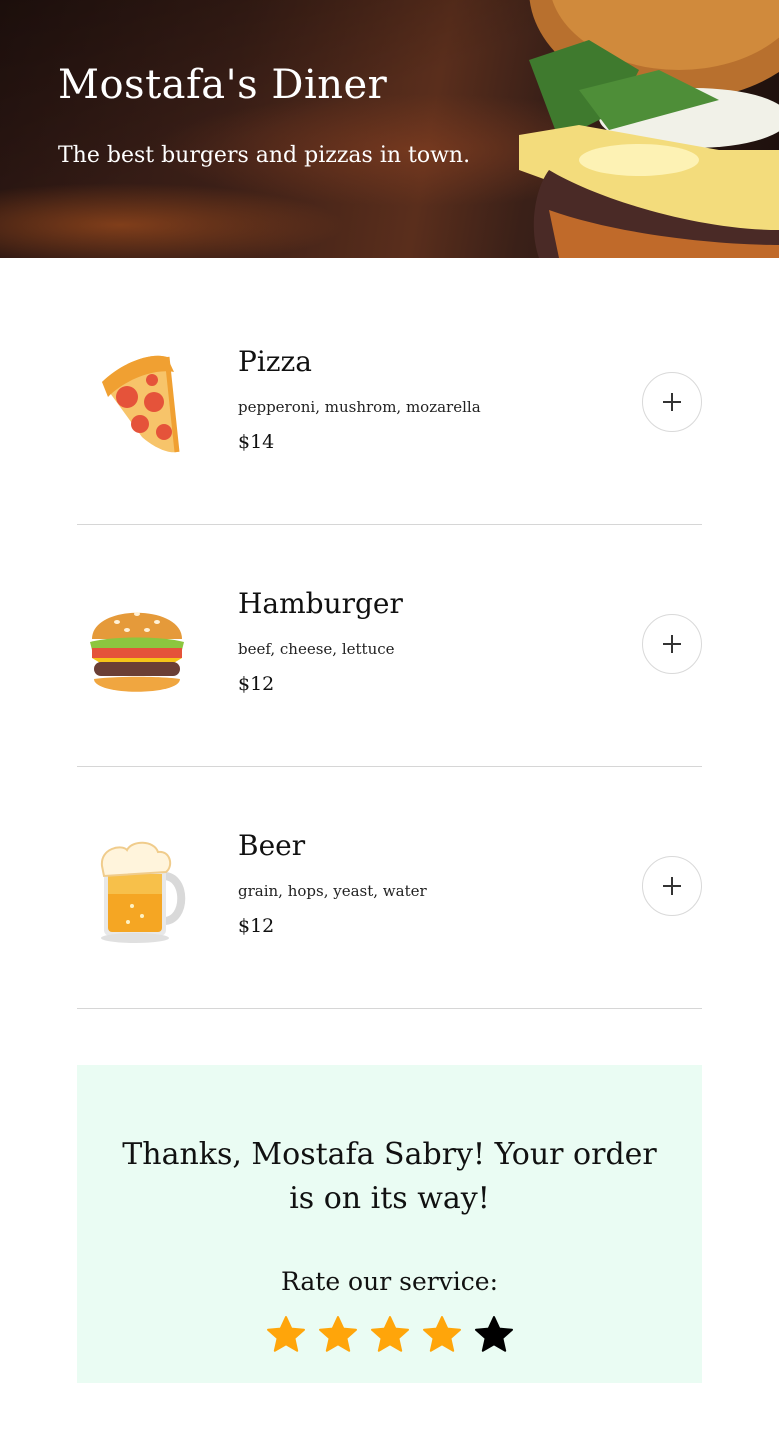 Image resolution: width=779 pixels, height=1439 pixels. What do you see at coordinates (332, 891) in the screenshot?
I see `item-ingredients: grain, hops, yeast, water` at bounding box center [332, 891].